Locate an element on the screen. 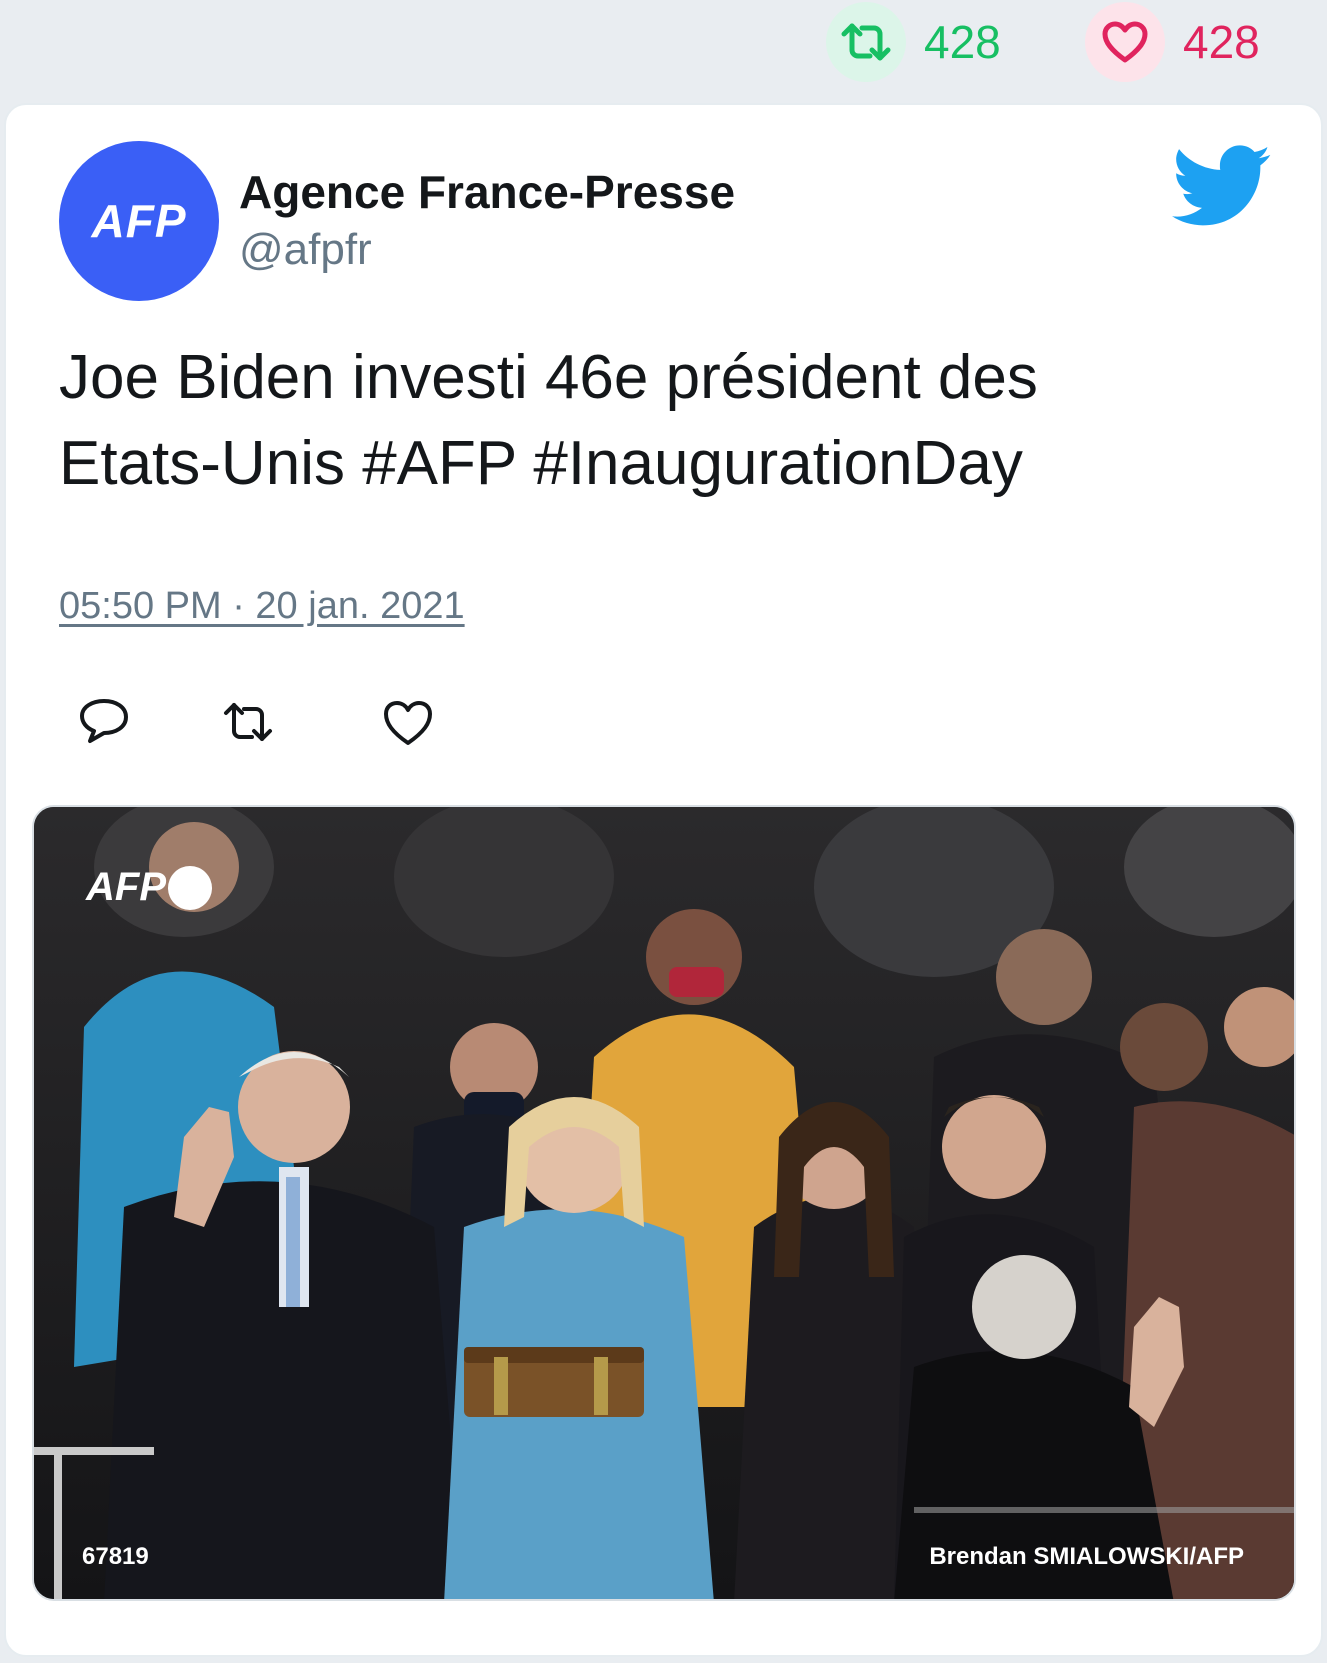  afp-watermark: AFP is located at coordinates (149, 887).